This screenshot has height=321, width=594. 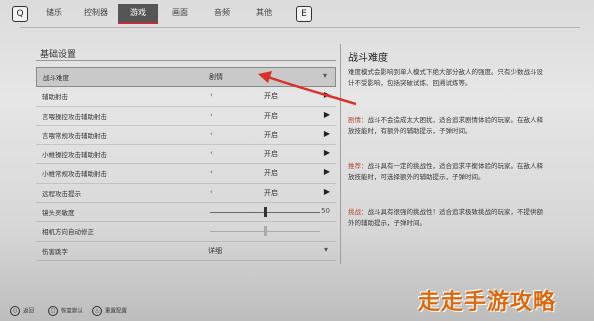 I want to click on tab-5: 其他, so click(x=264, y=14).